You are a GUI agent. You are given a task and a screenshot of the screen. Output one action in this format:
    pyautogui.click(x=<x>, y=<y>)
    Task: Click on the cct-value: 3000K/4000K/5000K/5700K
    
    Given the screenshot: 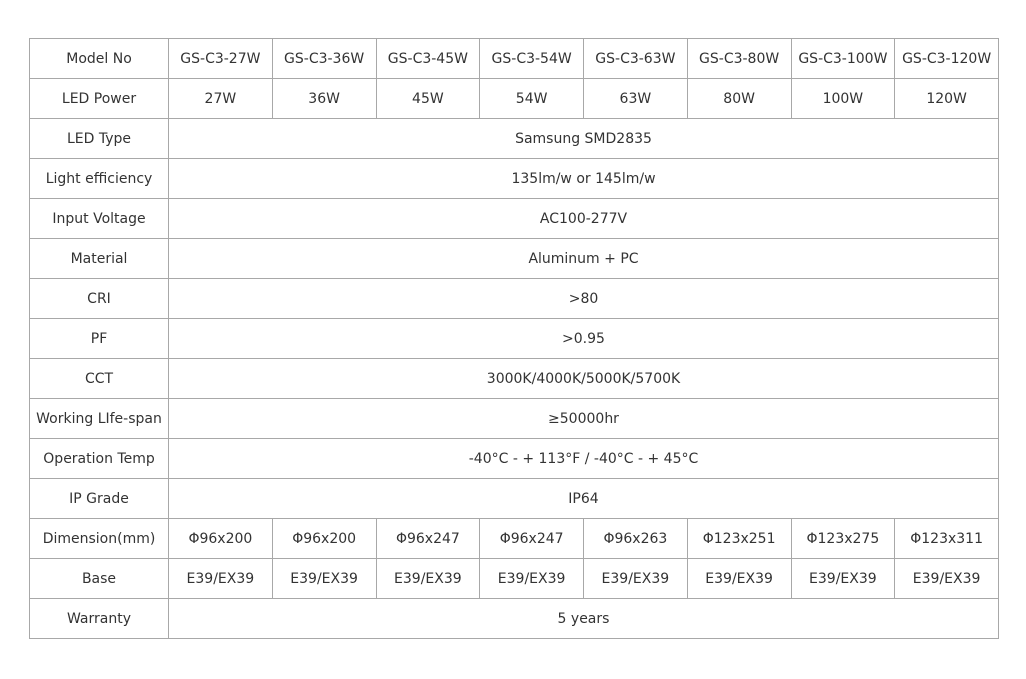 What is the action you would take?
    pyautogui.click(x=583, y=378)
    